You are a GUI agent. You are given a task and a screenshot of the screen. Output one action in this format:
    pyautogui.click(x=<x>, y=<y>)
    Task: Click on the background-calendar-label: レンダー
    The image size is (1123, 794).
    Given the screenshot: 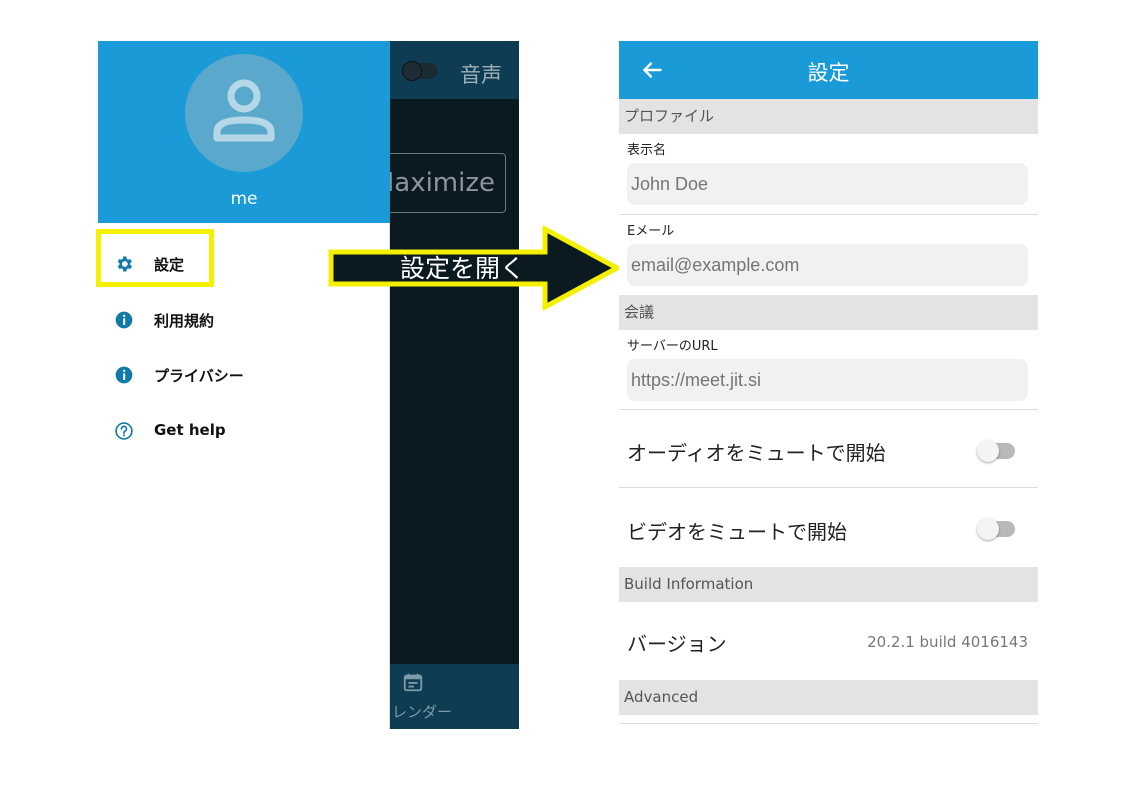 What is the action you would take?
    pyautogui.click(x=422, y=712)
    